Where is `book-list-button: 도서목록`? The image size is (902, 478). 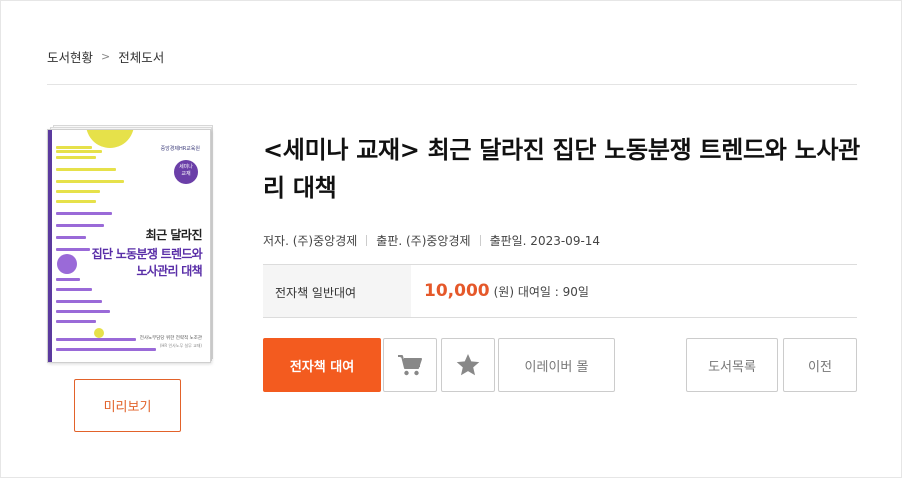 book-list-button: 도서목록 is located at coordinates (732, 365).